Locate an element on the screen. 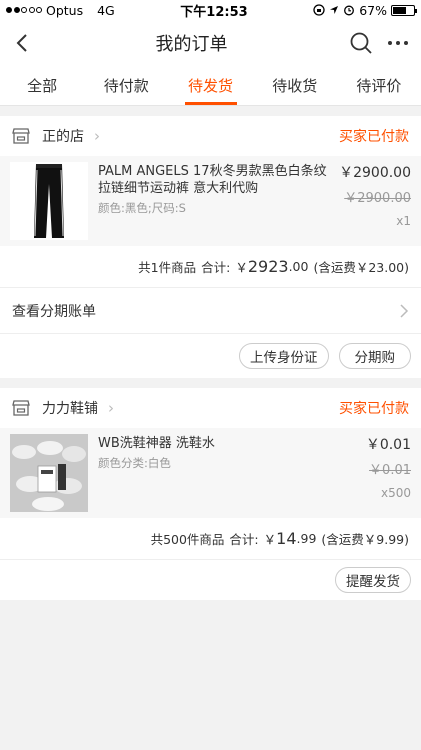 This screenshot has height=750, width=421. page-title: 我的订单 is located at coordinates (191, 44).